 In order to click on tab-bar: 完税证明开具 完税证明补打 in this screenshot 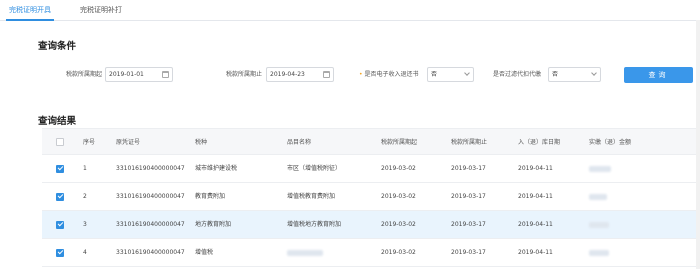, I will do `click(350, 10)`.